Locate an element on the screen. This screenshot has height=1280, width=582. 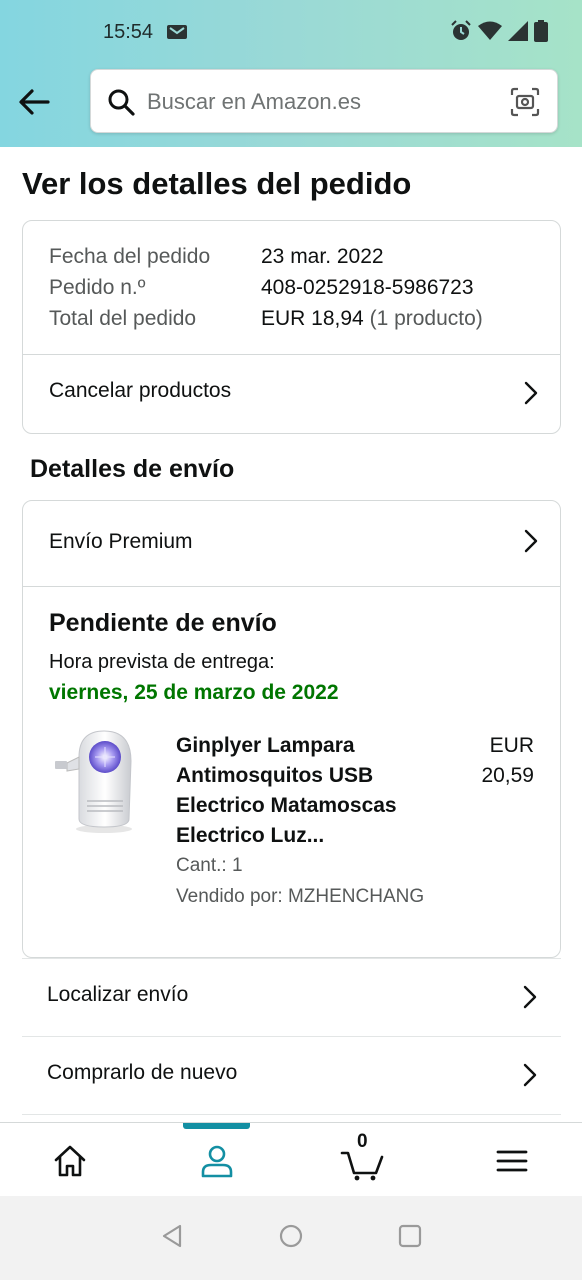
battery-icon is located at coordinates (541, 31).